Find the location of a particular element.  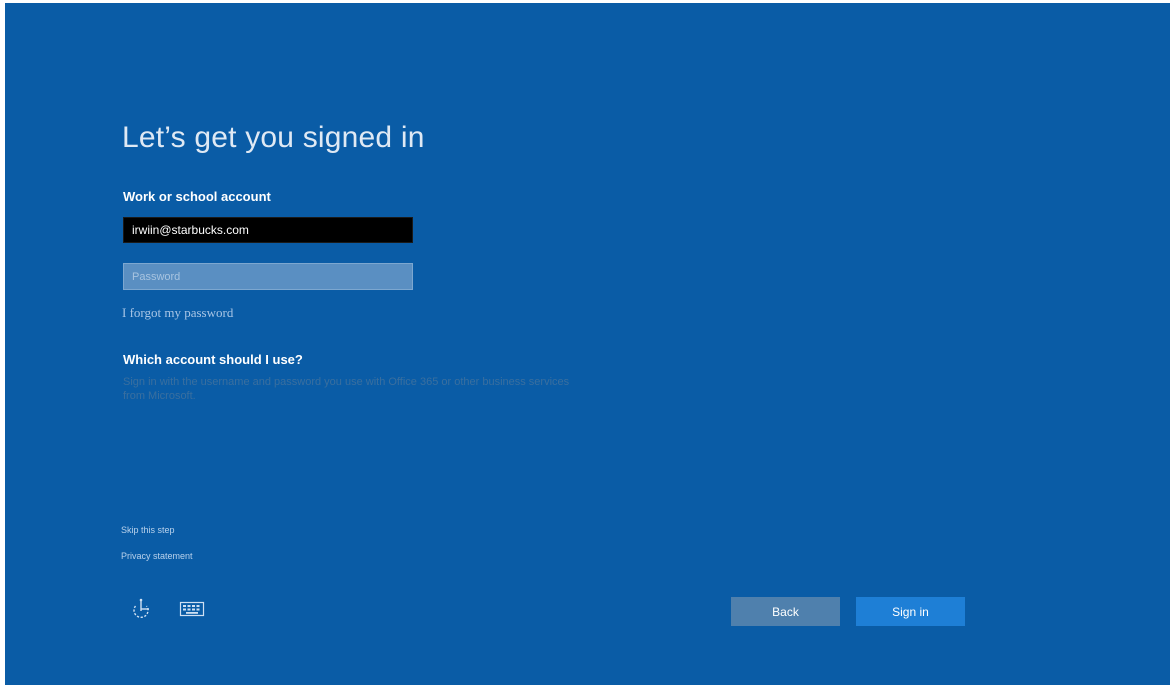

account-help-heading: Which account should I use? is located at coordinates (213, 359).